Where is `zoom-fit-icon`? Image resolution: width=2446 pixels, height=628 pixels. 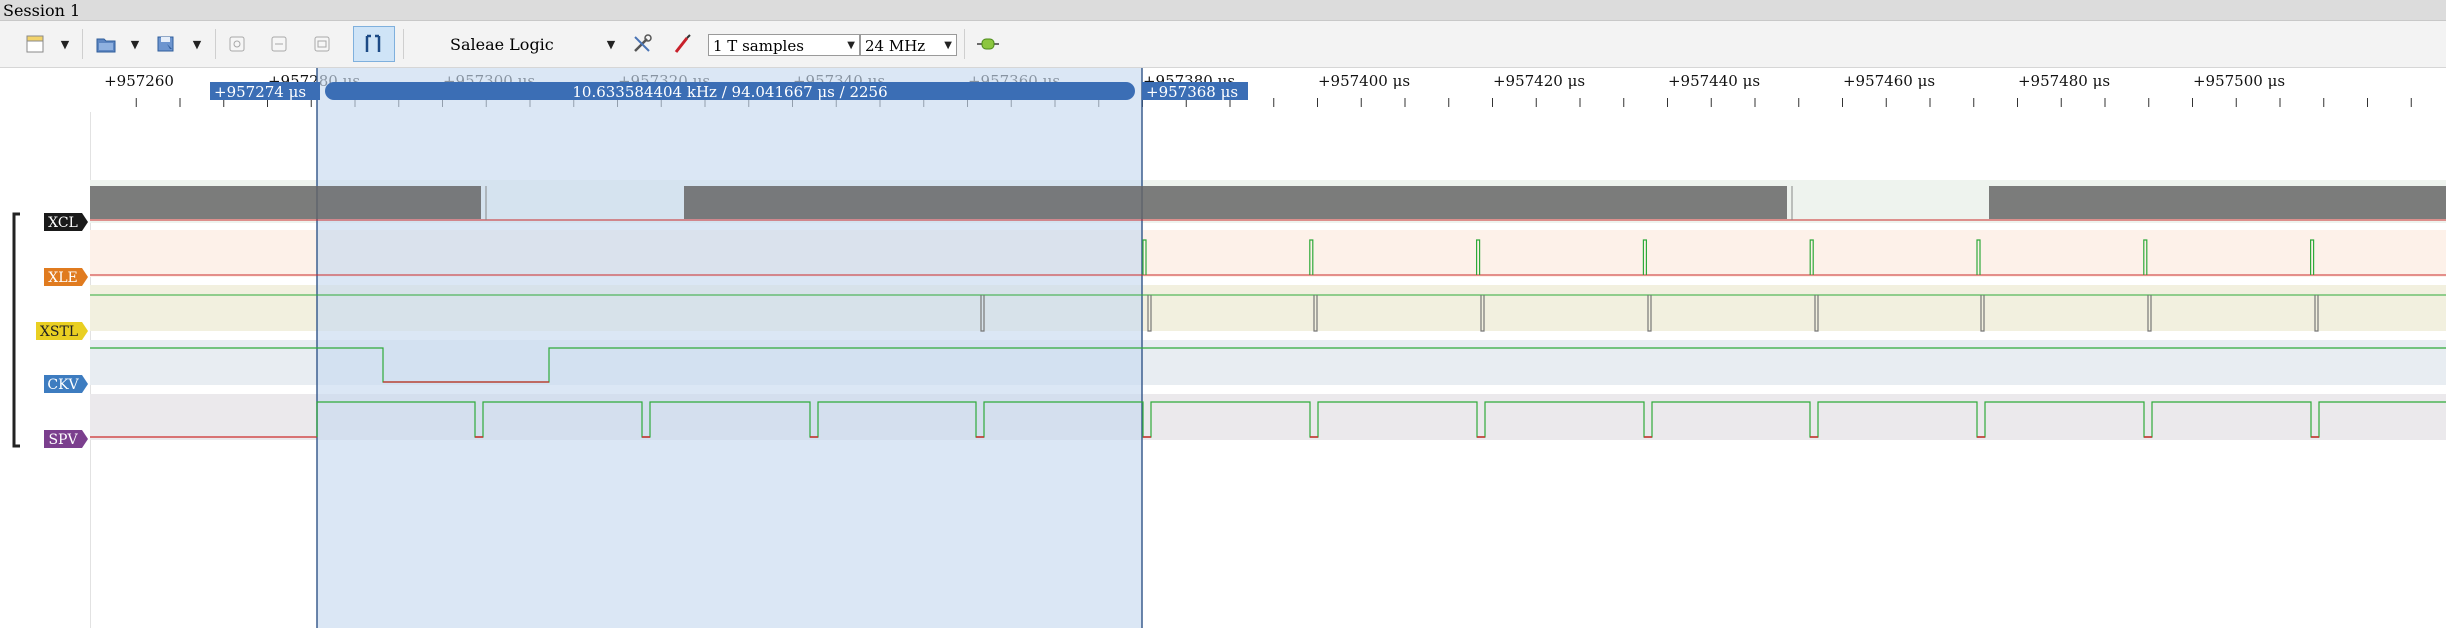 zoom-fit-icon is located at coordinates (279, 44).